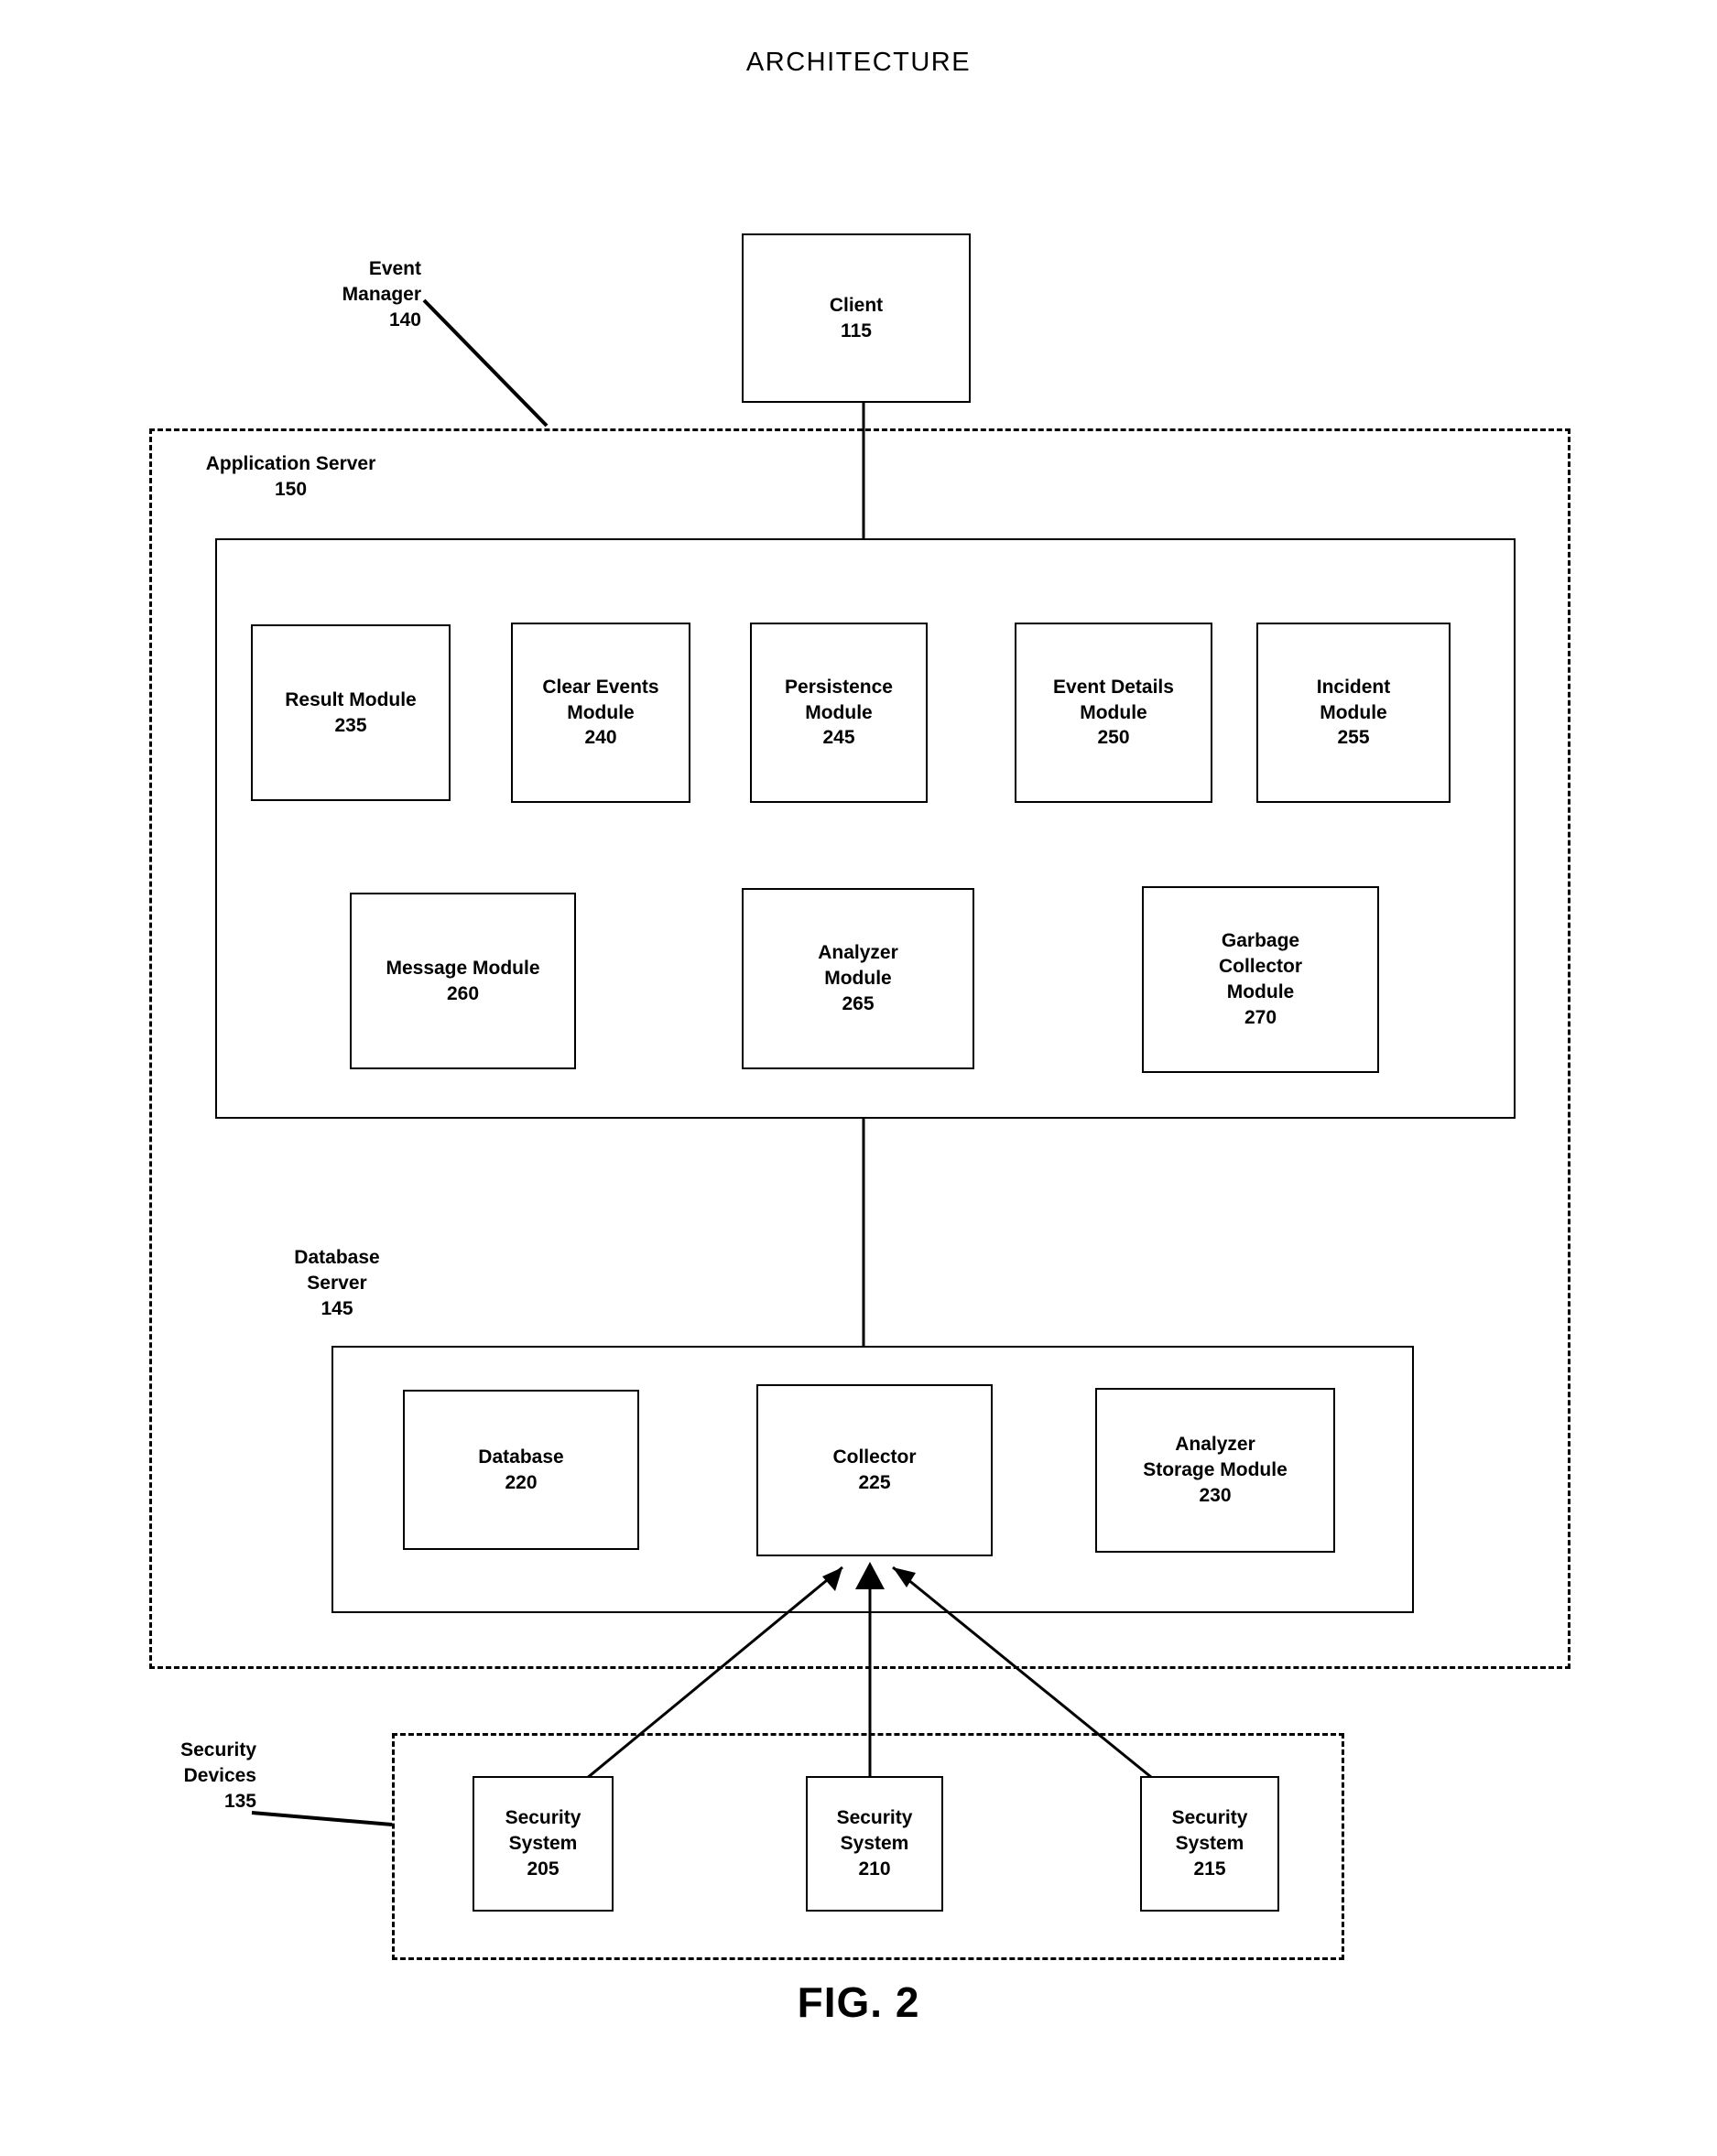  What do you see at coordinates (1353, 738) in the screenshot?
I see `node-incident-module-number: 255` at bounding box center [1353, 738].